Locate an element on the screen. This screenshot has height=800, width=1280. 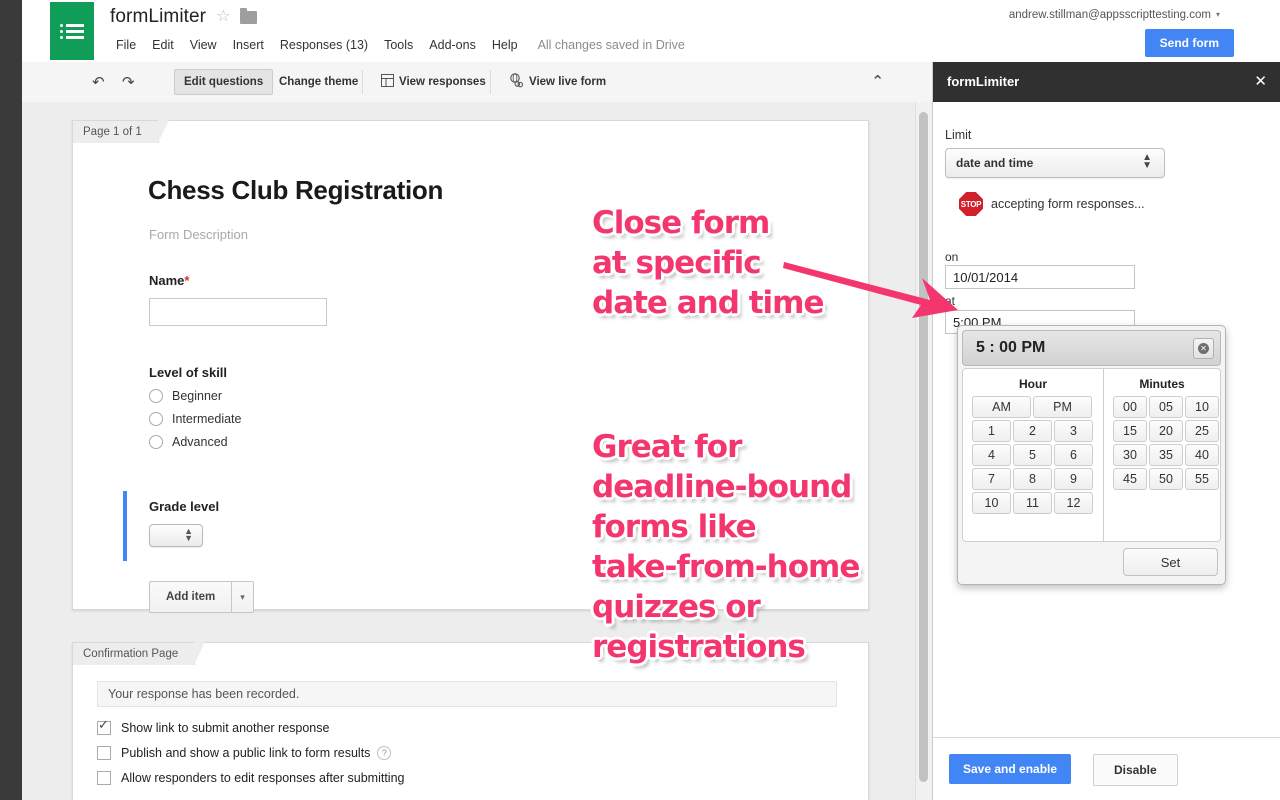
help-icon: ? is located at coordinates (384, 753).